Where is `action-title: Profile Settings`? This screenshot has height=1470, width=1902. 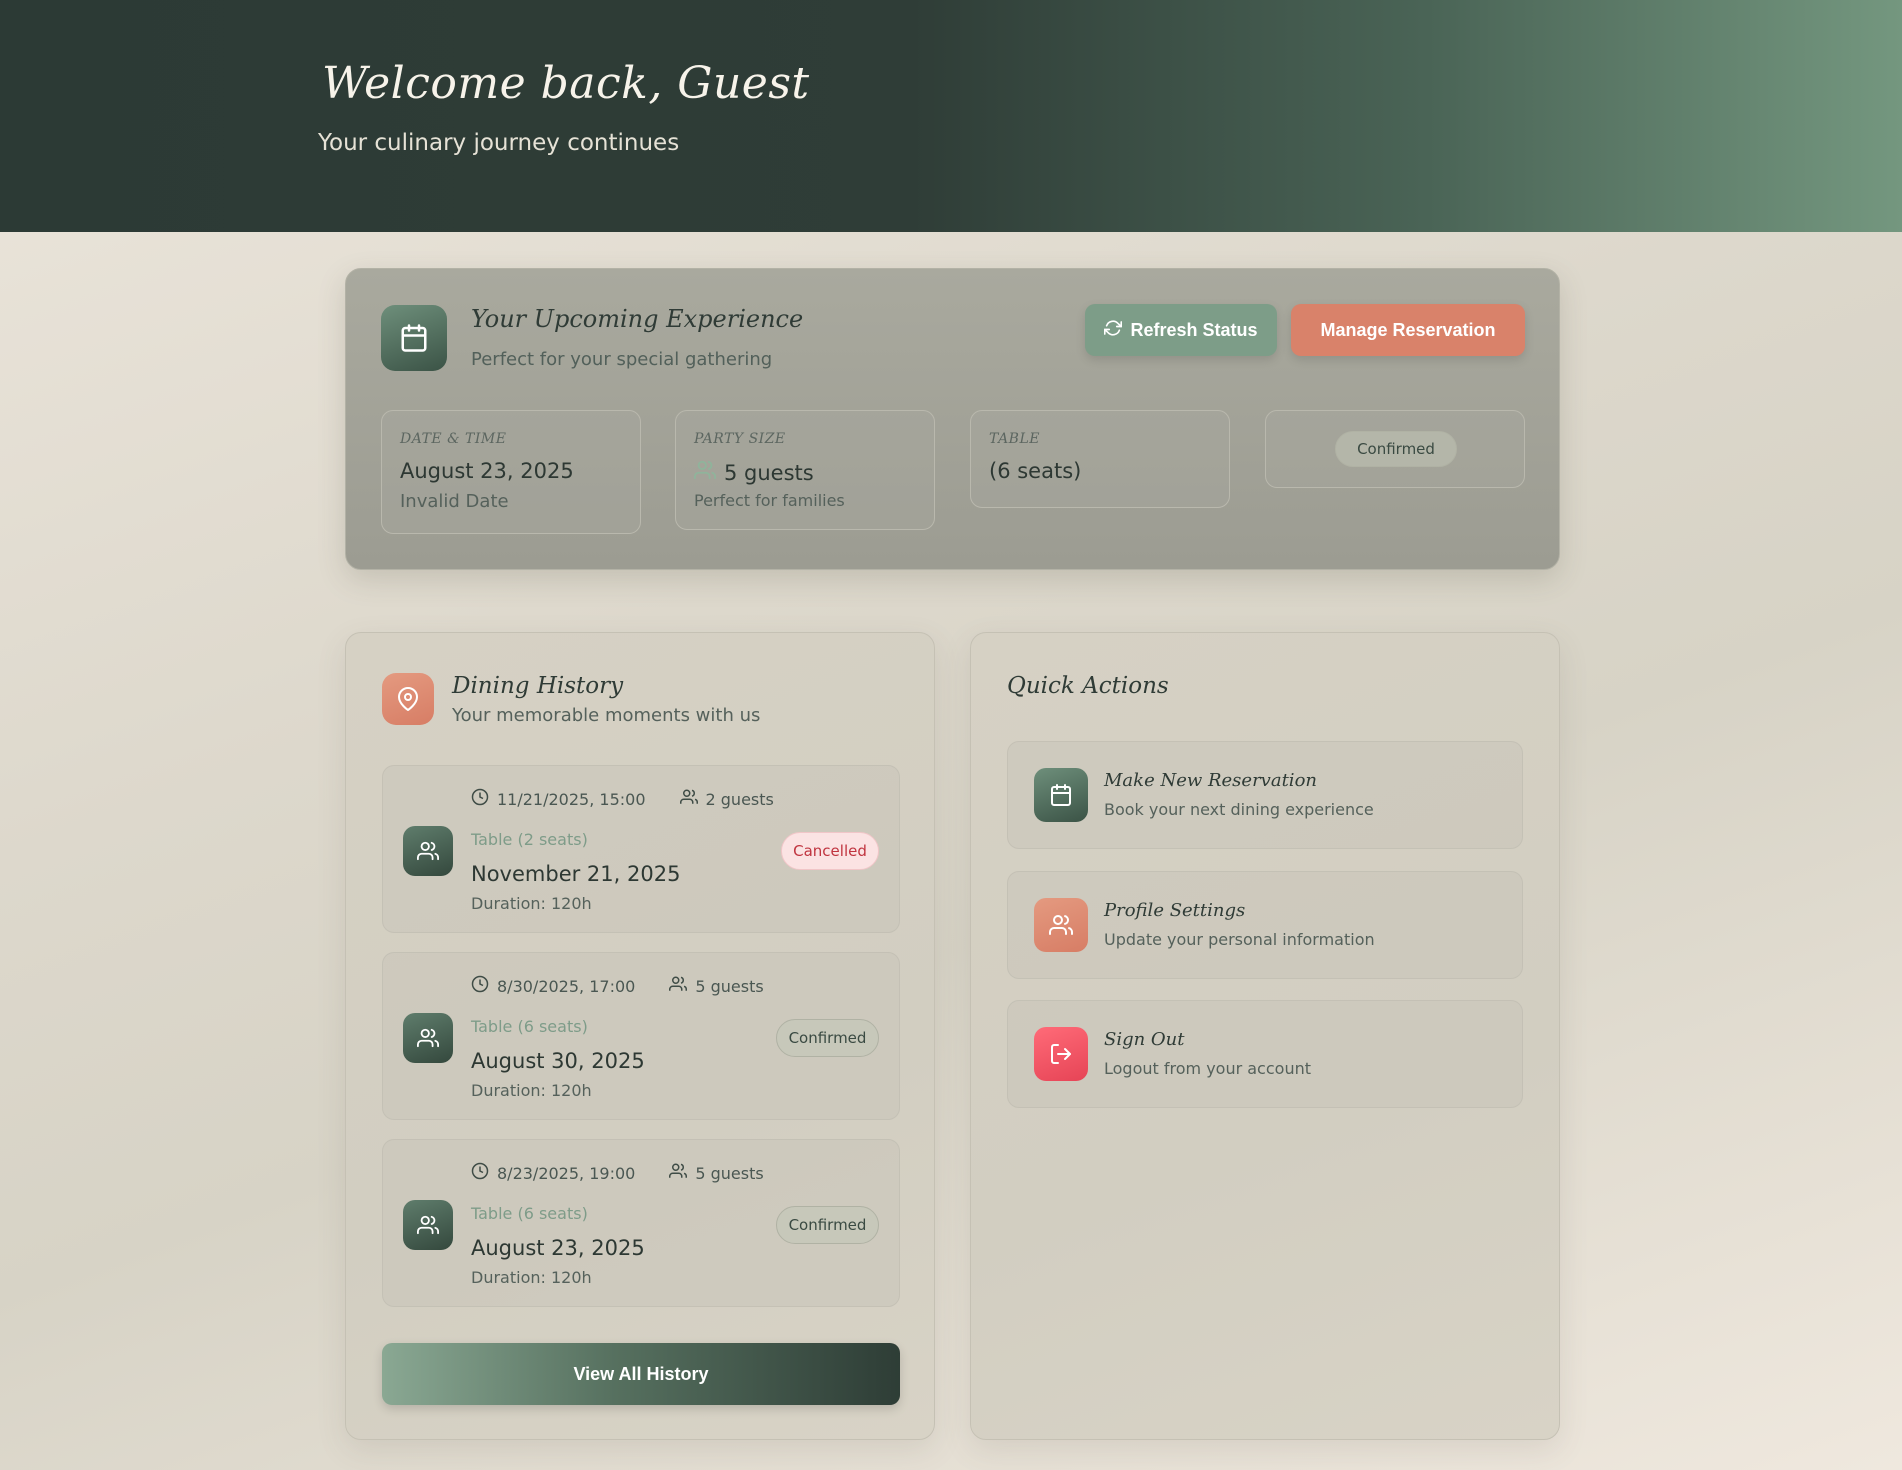 action-title: Profile Settings is located at coordinates (1175, 910).